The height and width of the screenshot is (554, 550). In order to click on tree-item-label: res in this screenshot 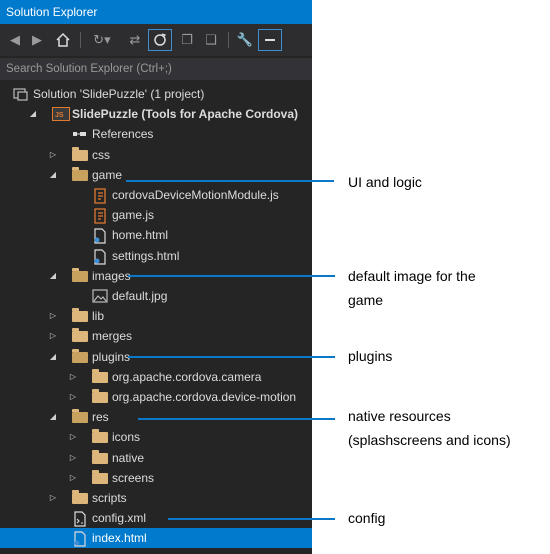, I will do `click(100, 417)`.